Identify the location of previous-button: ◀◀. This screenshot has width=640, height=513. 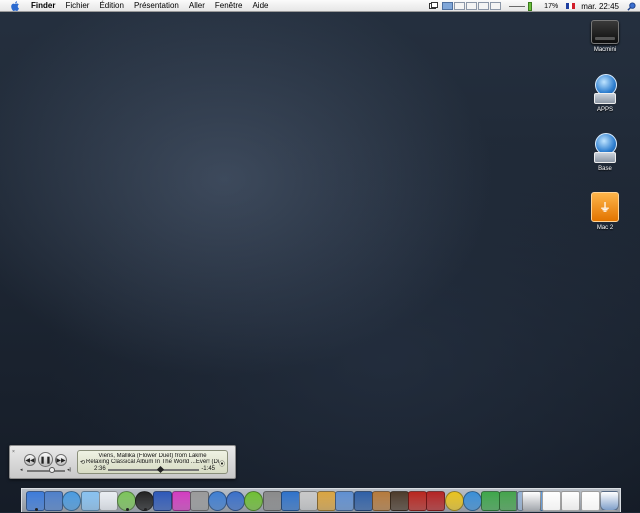
(30, 460).